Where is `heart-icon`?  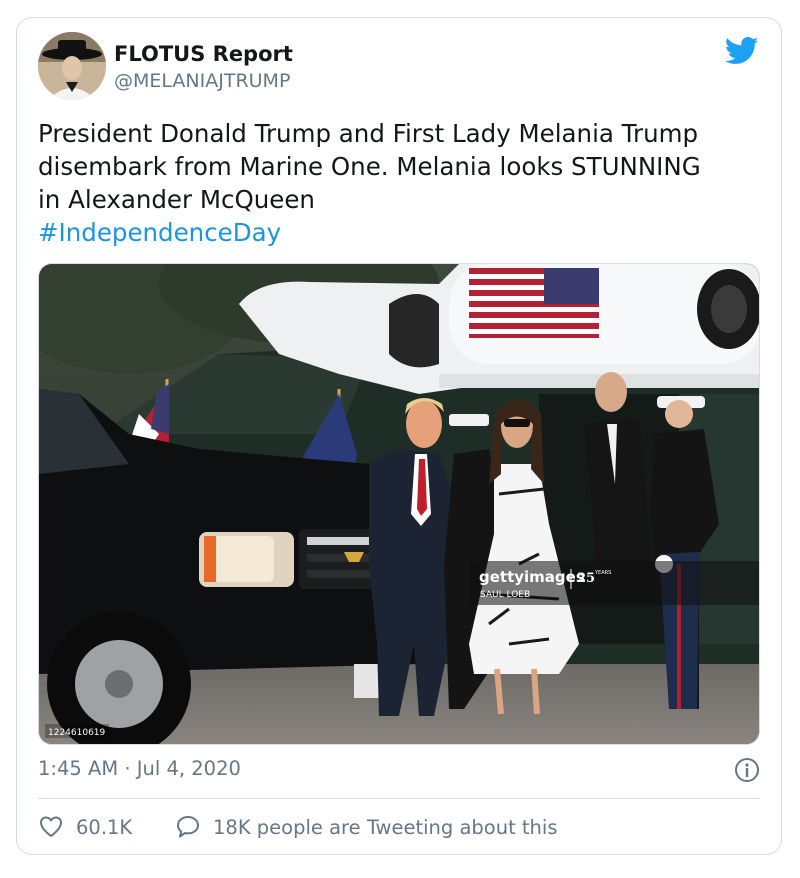
heart-icon is located at coordinates (51, 827).